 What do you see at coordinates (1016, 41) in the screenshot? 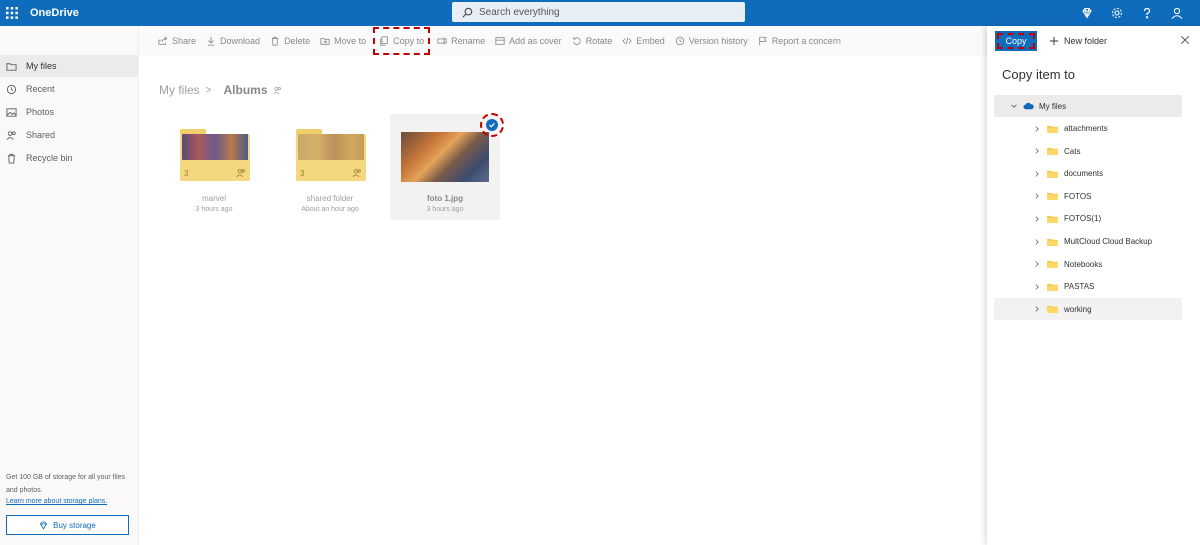
I see `copy-button: Copy` at bounding box center [1016, 41].